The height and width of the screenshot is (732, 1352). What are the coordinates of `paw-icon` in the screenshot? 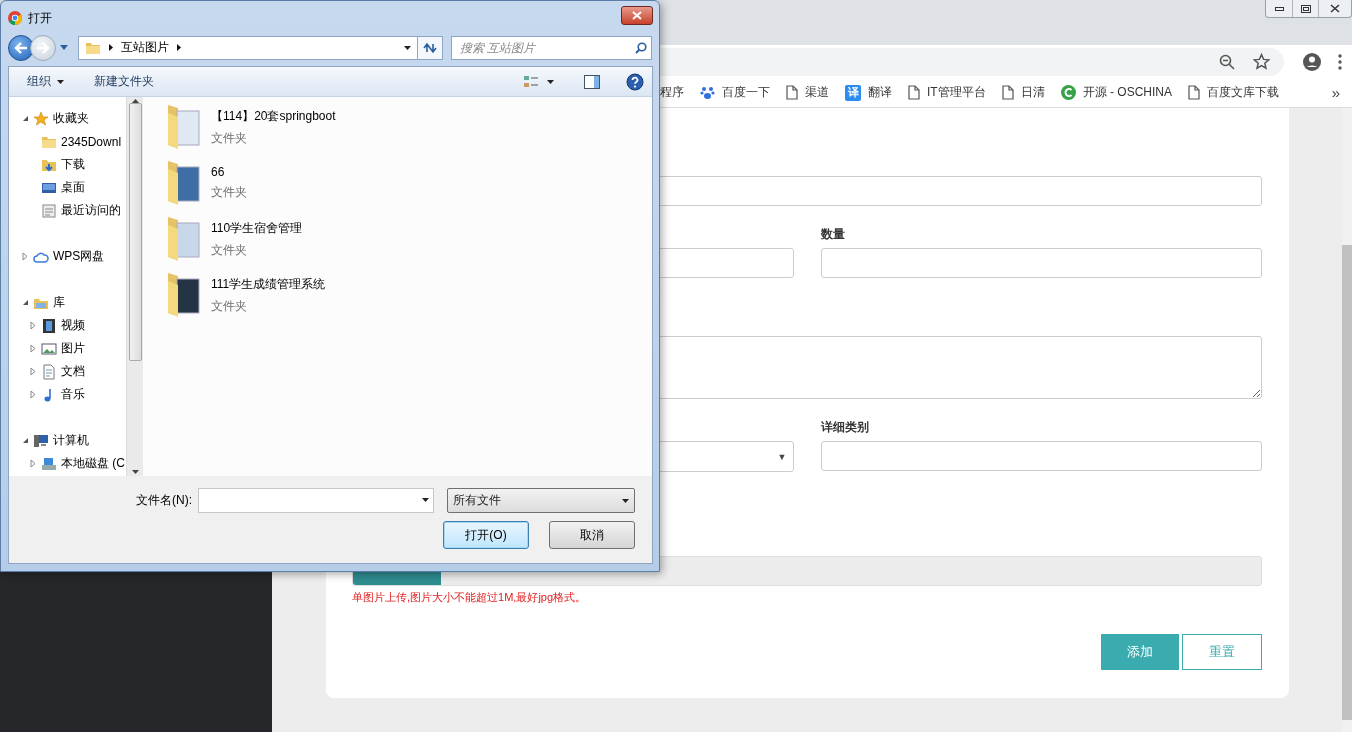 It's located at (707, 92).